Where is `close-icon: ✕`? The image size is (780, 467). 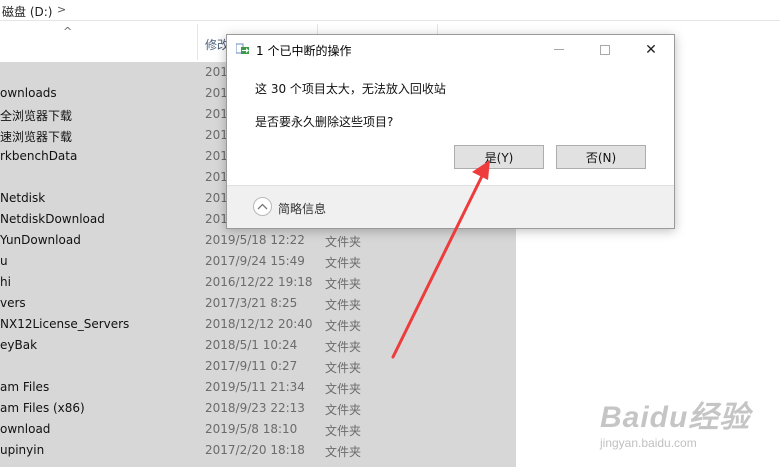 close-icon: ✕ is located at coordinates (651, 49).